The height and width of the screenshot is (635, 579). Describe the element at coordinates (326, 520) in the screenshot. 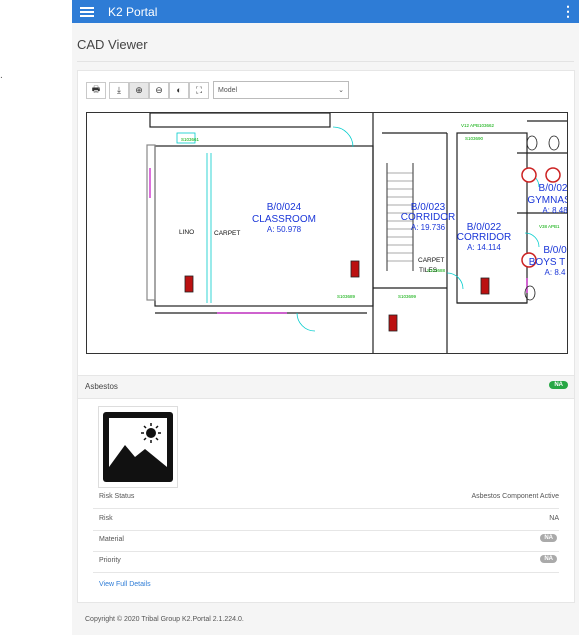

I see `detail-row-risk: Risk NA` at that location.